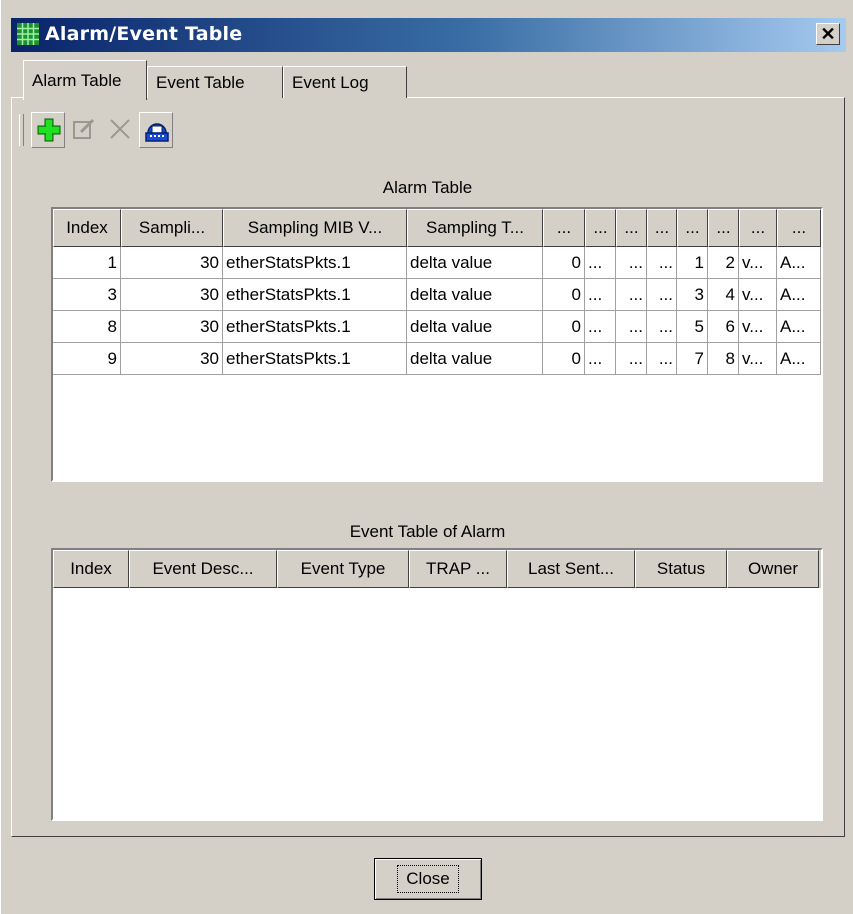 Image resolution: width=853 pixels, height=914 pixels. Describe the element at coordinates (692, 327) in the screenshot. I see `cell-col9: 5` at that location.